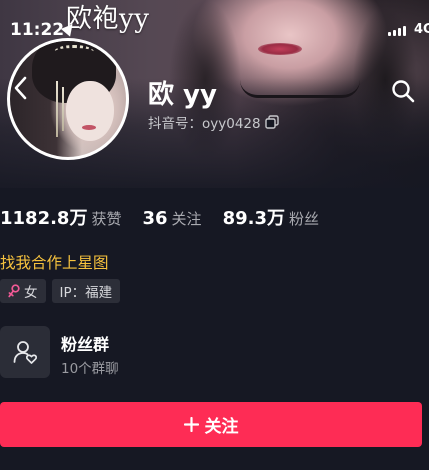 The image size is (429, 470). I want to click on douyin-id-text: 抖音号：oyy0428, so click(204, 124).